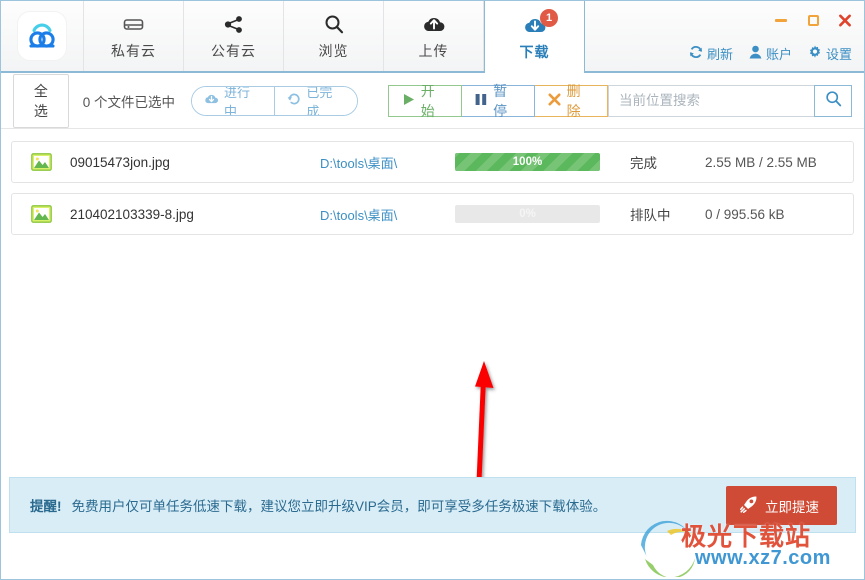 This screenshot has height=580, width=865. What do you see at coordinates (319, 100) in the screenshot?
I see `filter-label: 已完成` at bounding box center [319, 100].